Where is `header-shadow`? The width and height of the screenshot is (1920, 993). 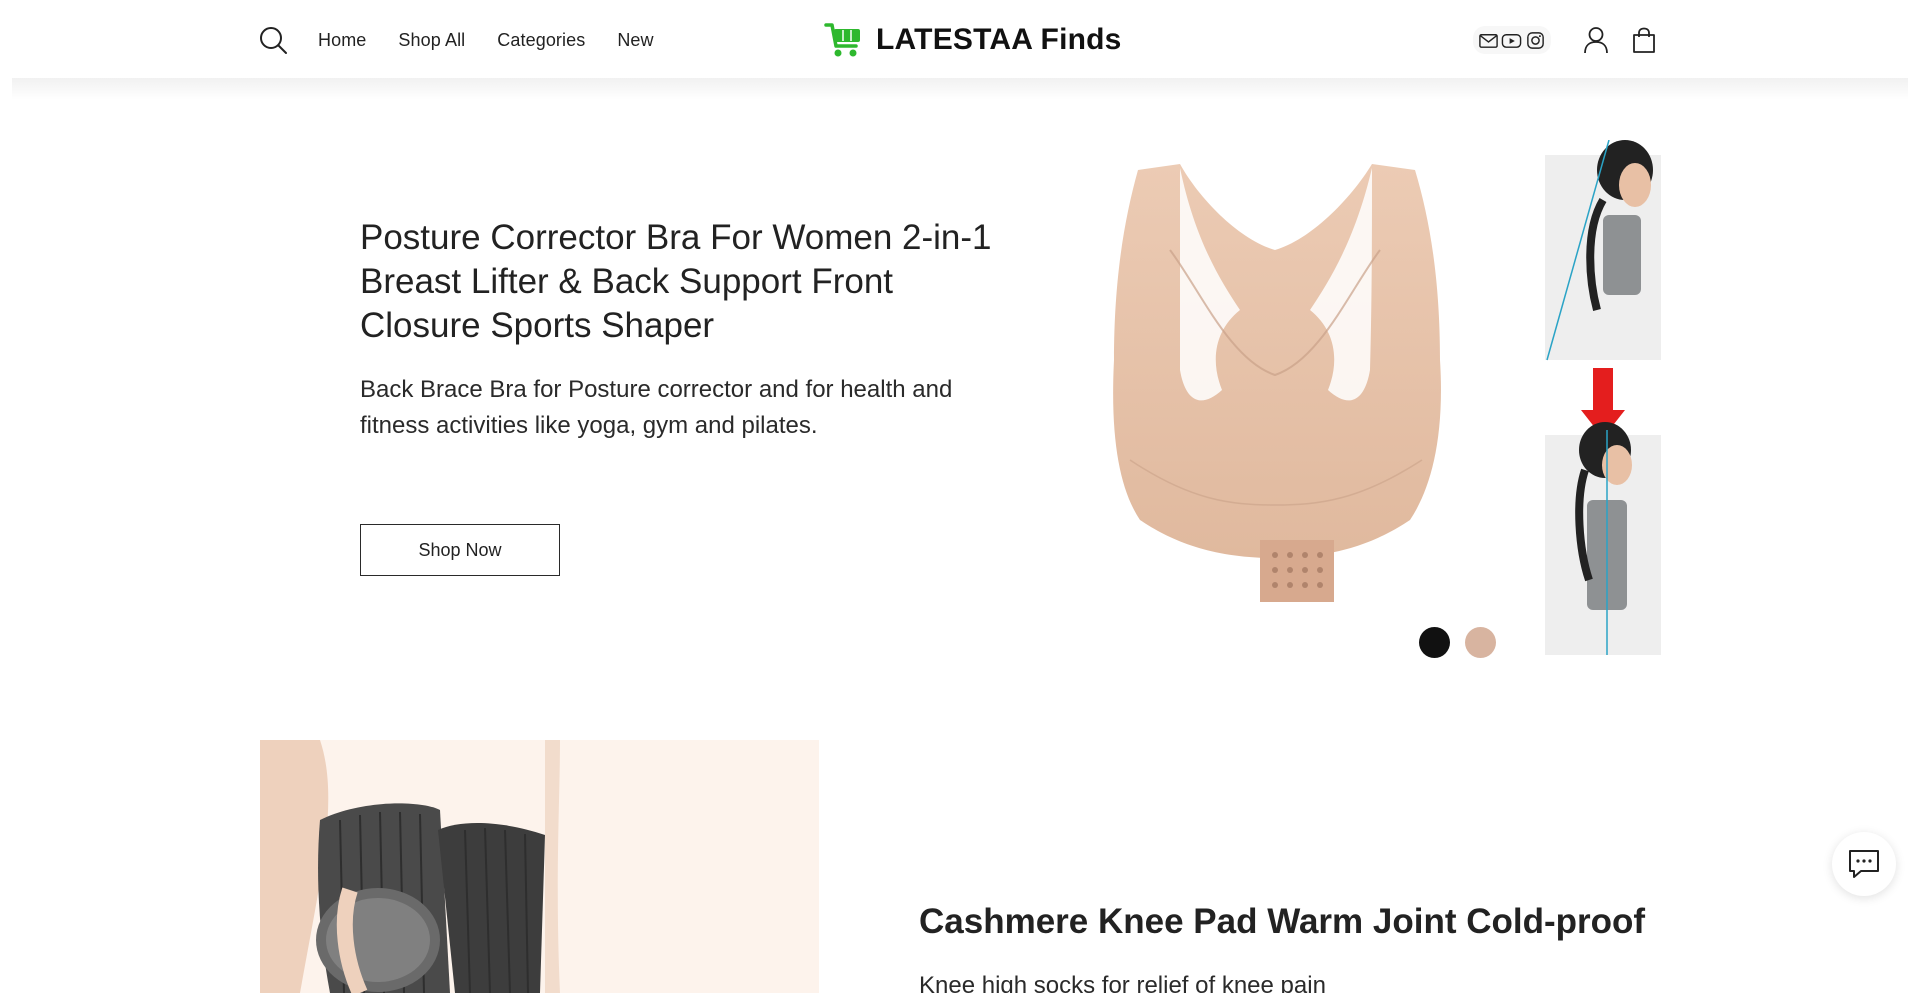
header-shadow is located at coordinates (960, 89).